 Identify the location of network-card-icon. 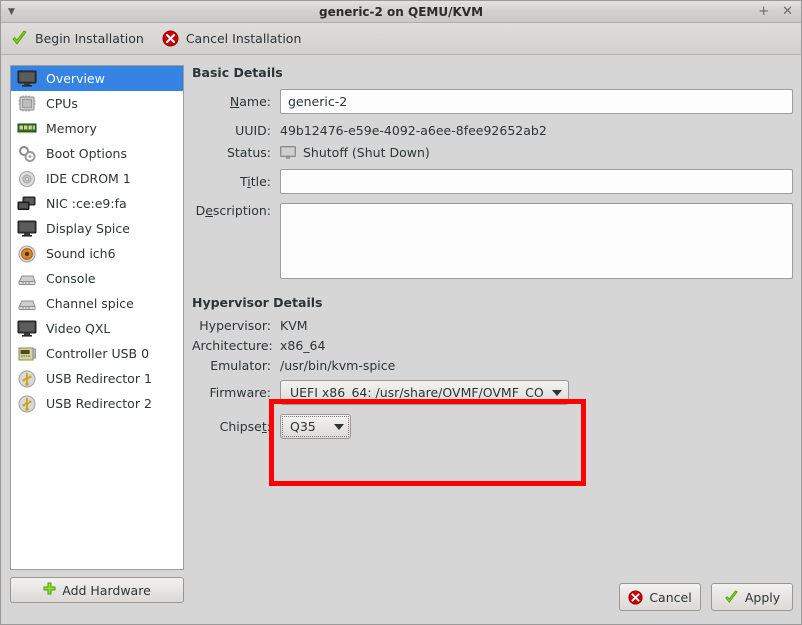
(27, 204).